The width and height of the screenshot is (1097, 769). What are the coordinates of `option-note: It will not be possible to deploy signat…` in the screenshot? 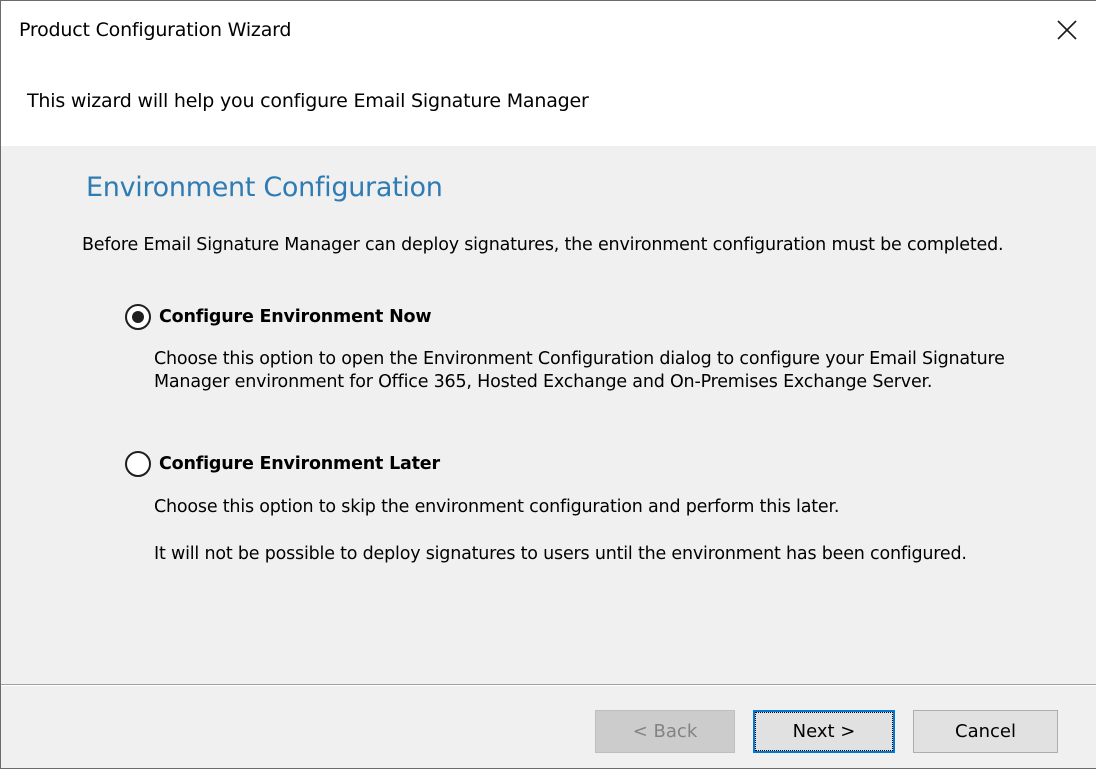 It's located at (560, 554).